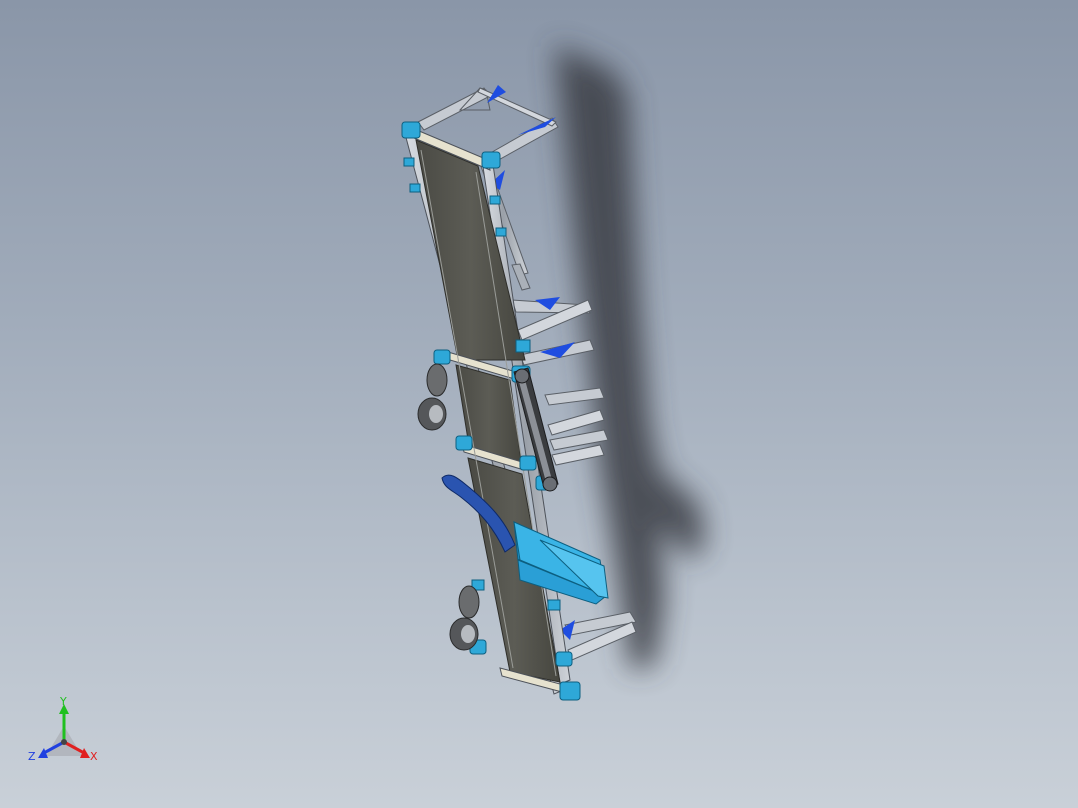  What do you see at coordinates (66, 732) in the screenshot?
I see `view-orientation-triad: Y X Z` at bounding box center [66, 732].